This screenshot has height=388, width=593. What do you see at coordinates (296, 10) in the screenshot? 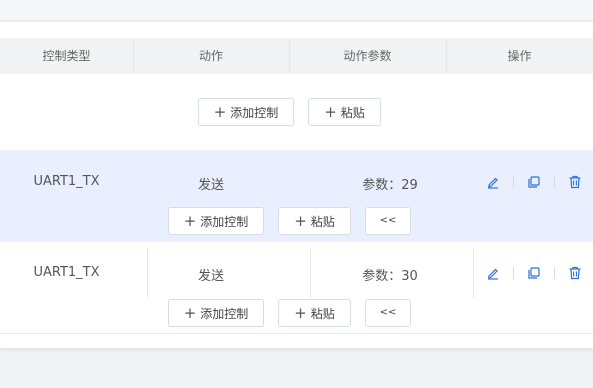
I see `top-bar` at bounding box center [296, 10].